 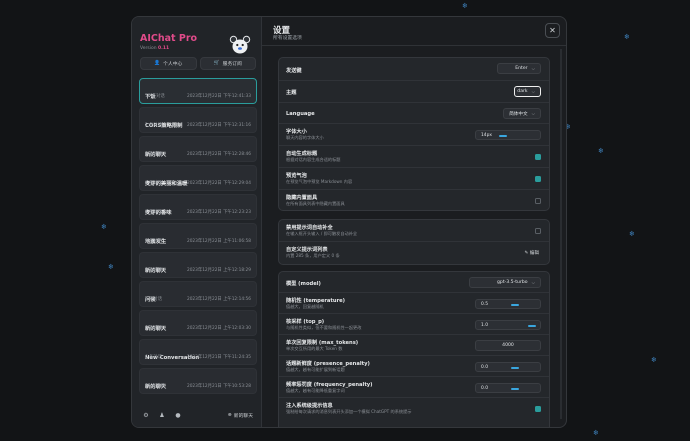 I want to click on auto-title-checkbox, so click(x=538, y=157).